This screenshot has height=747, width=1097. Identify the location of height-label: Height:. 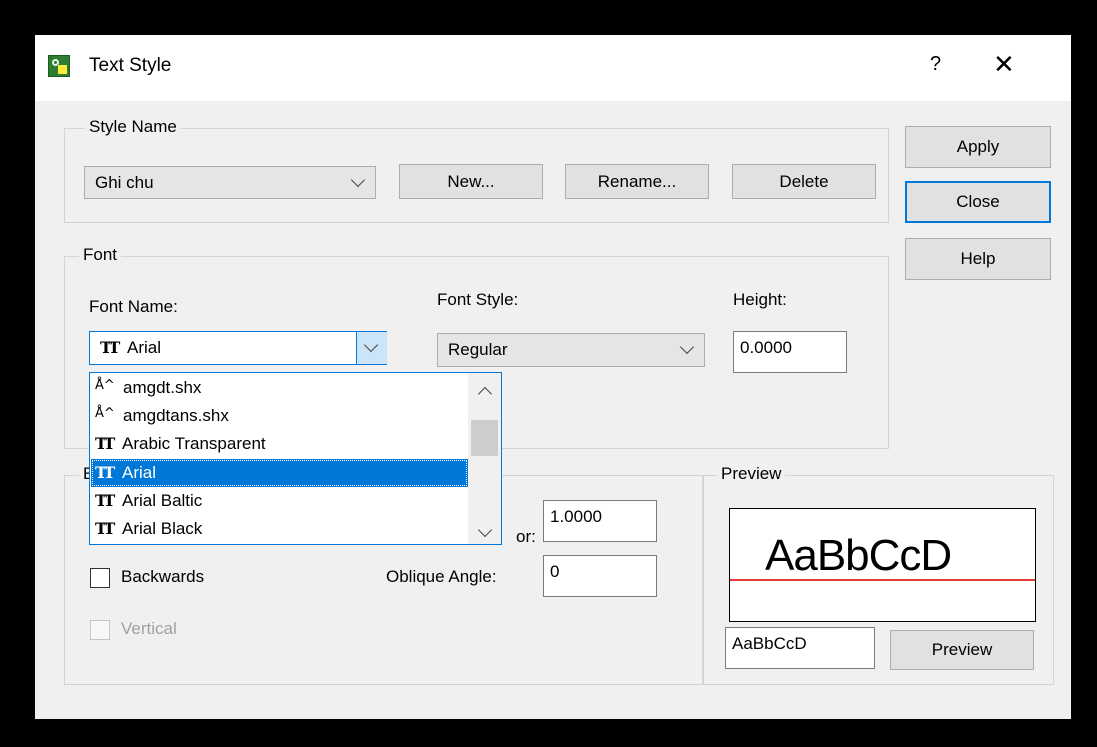
(760, 299).